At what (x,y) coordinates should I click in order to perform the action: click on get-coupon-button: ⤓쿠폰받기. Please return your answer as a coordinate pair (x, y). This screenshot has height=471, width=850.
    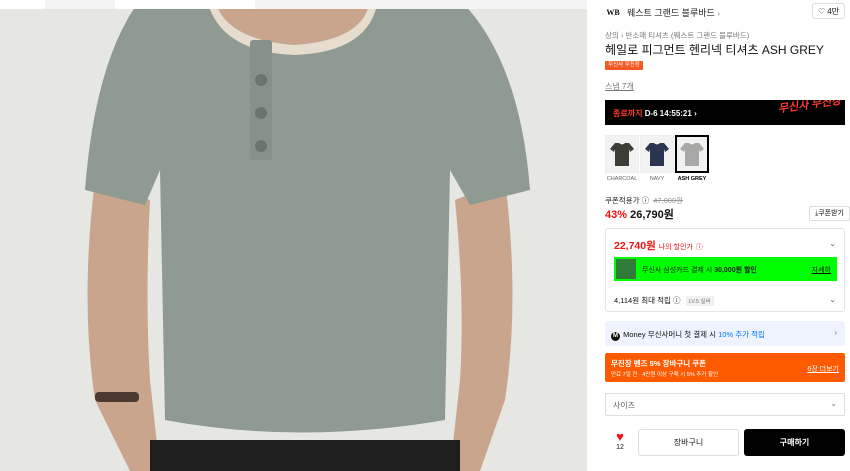
    Looking at the image, I should click on (829, 213).